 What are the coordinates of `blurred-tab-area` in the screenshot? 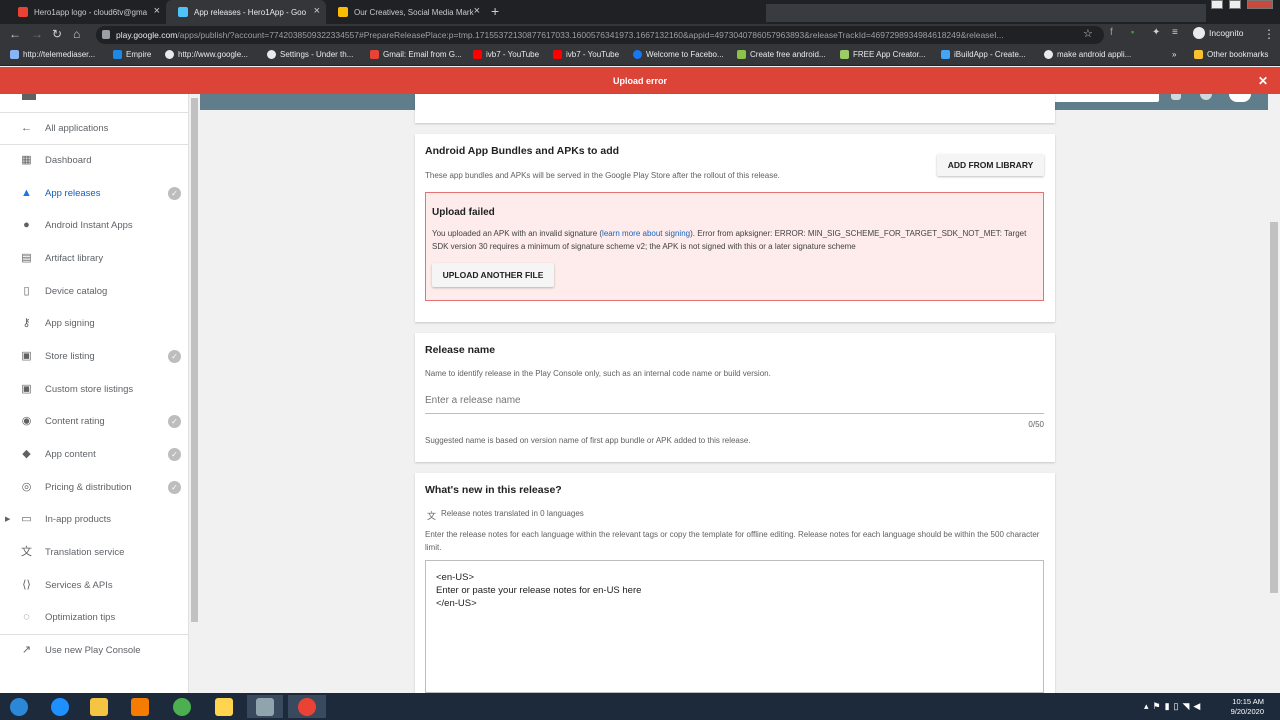 It's located at (986, 13).